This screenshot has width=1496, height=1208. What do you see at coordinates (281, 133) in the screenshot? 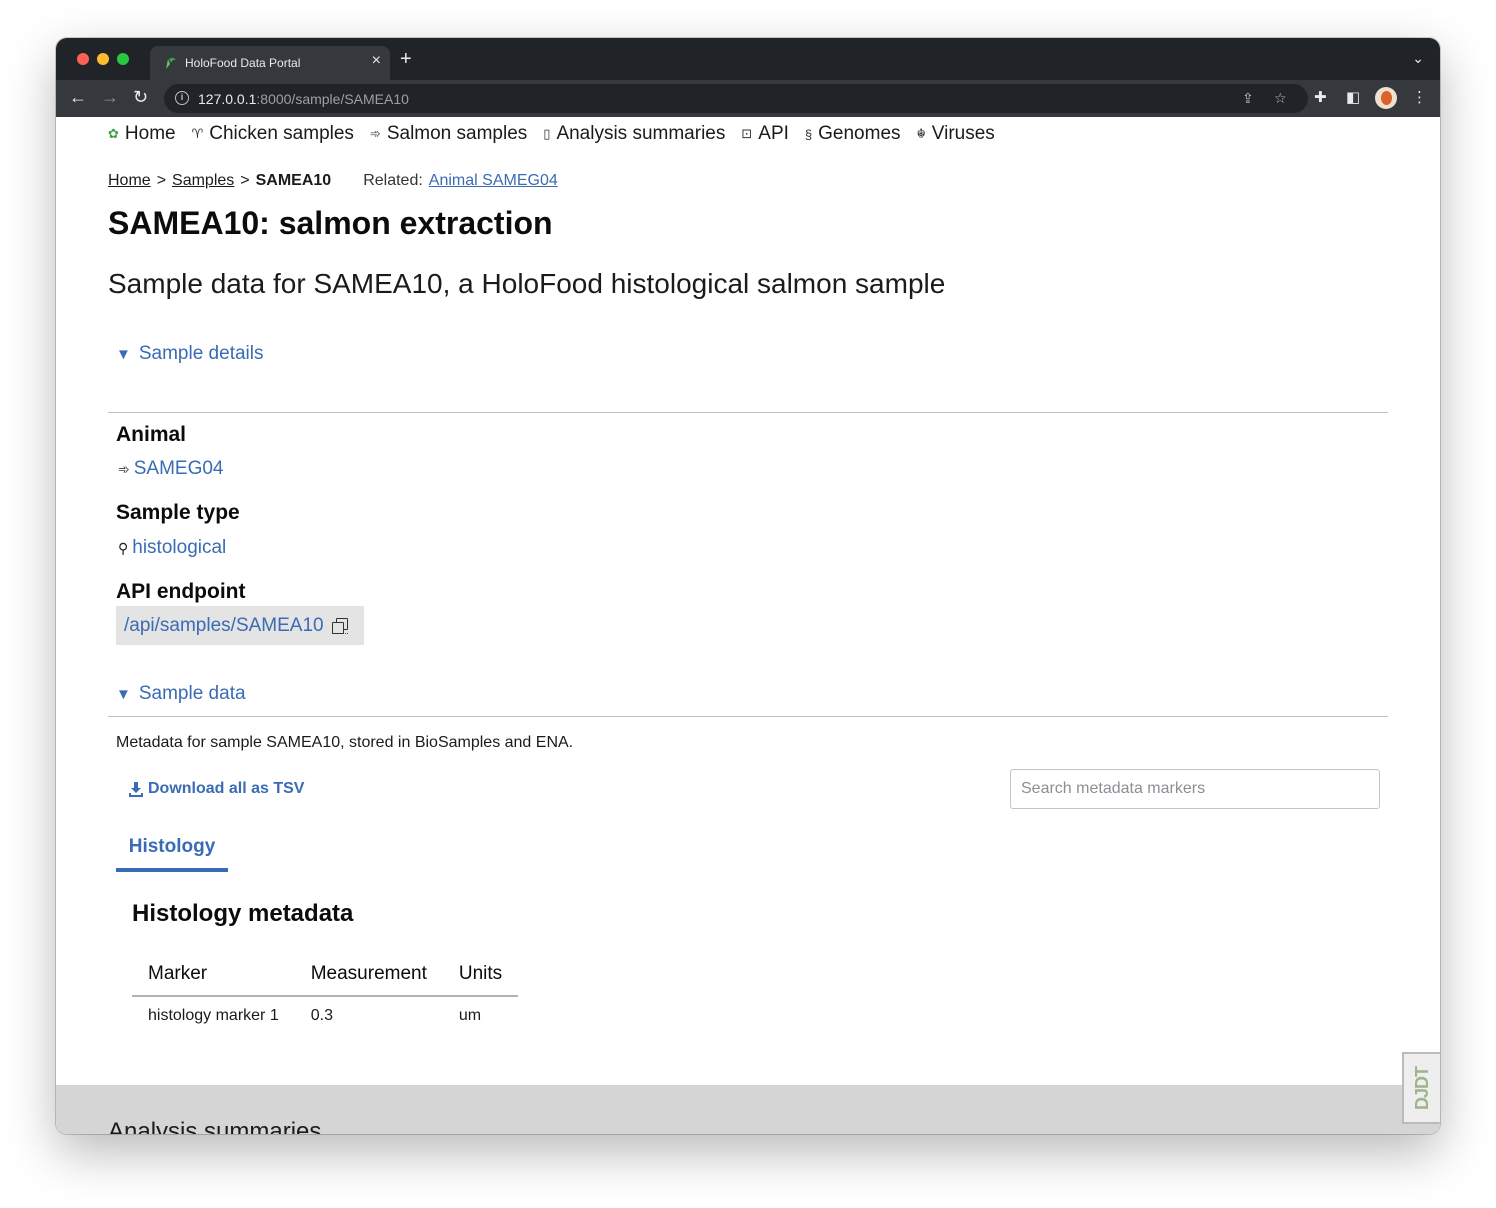
I see `nav-chicken-label: Chicken samples` at bounding box center [281, 133].